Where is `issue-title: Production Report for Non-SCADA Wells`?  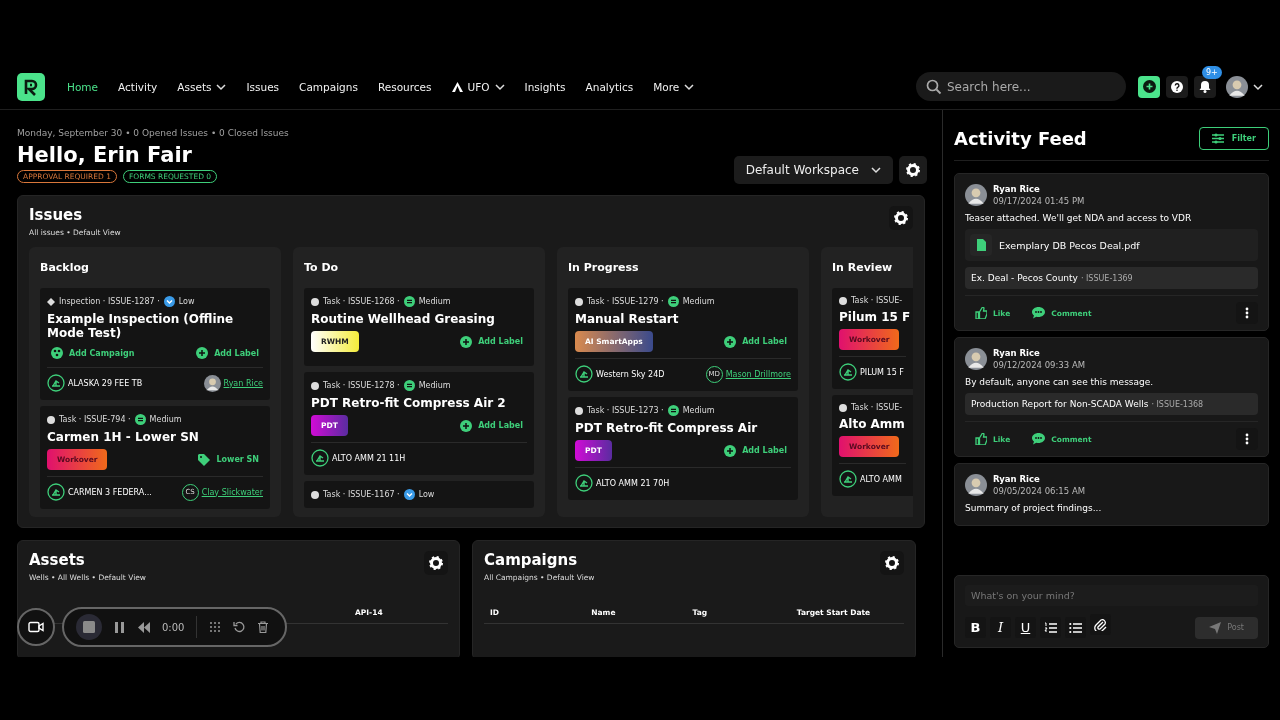 issue-title: Production Report for Non-SCADA Wells is located at coordinates (1060, 404).